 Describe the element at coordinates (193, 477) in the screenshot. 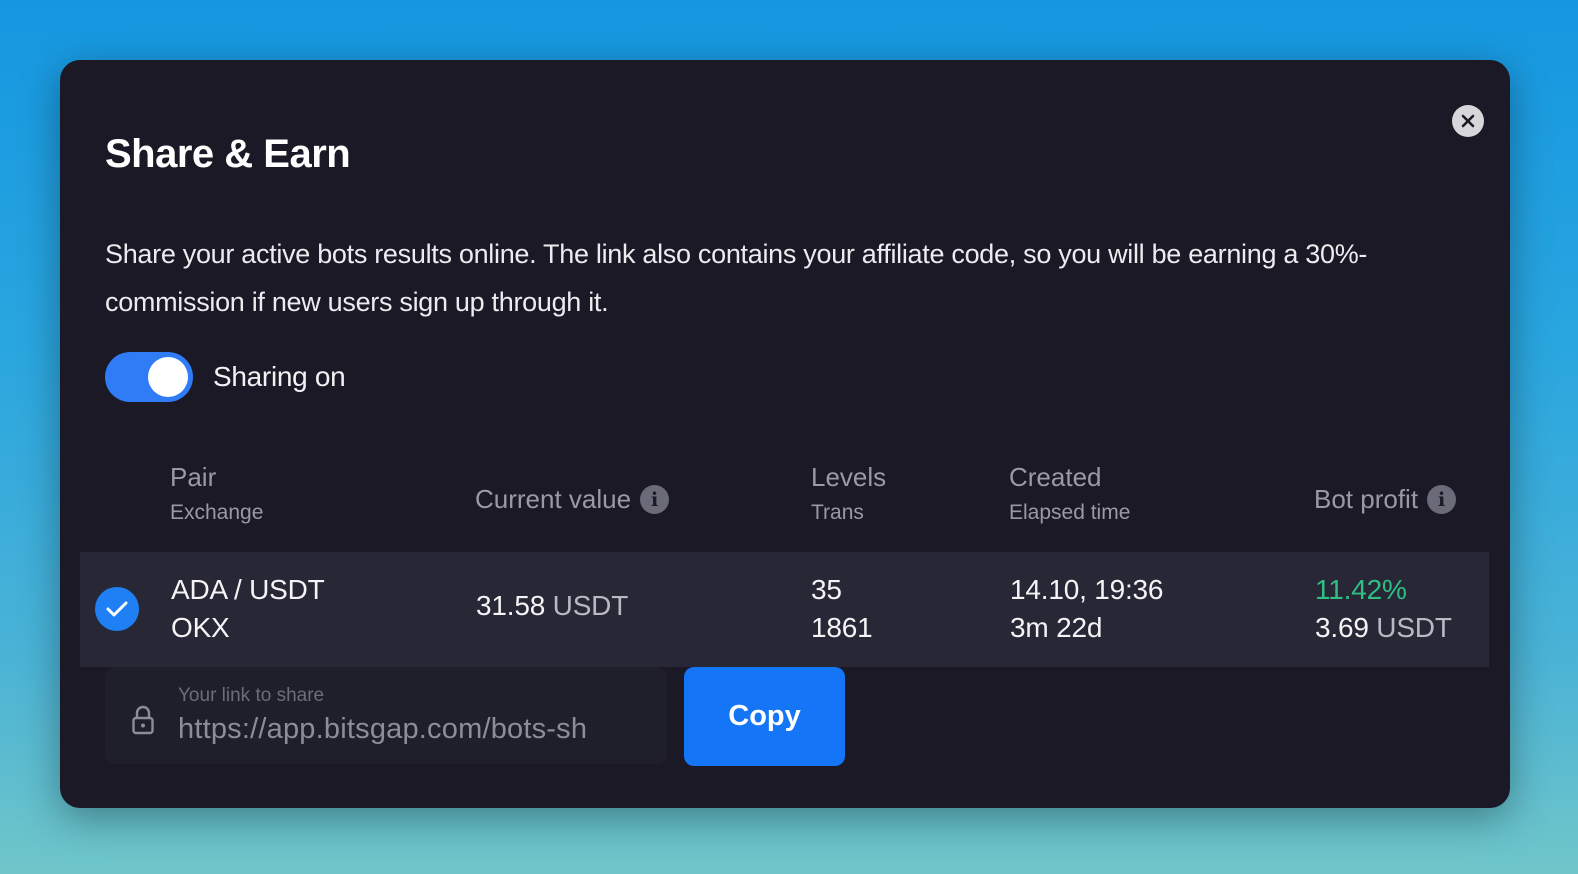

I see `header-pair-label: Pair` at that location.